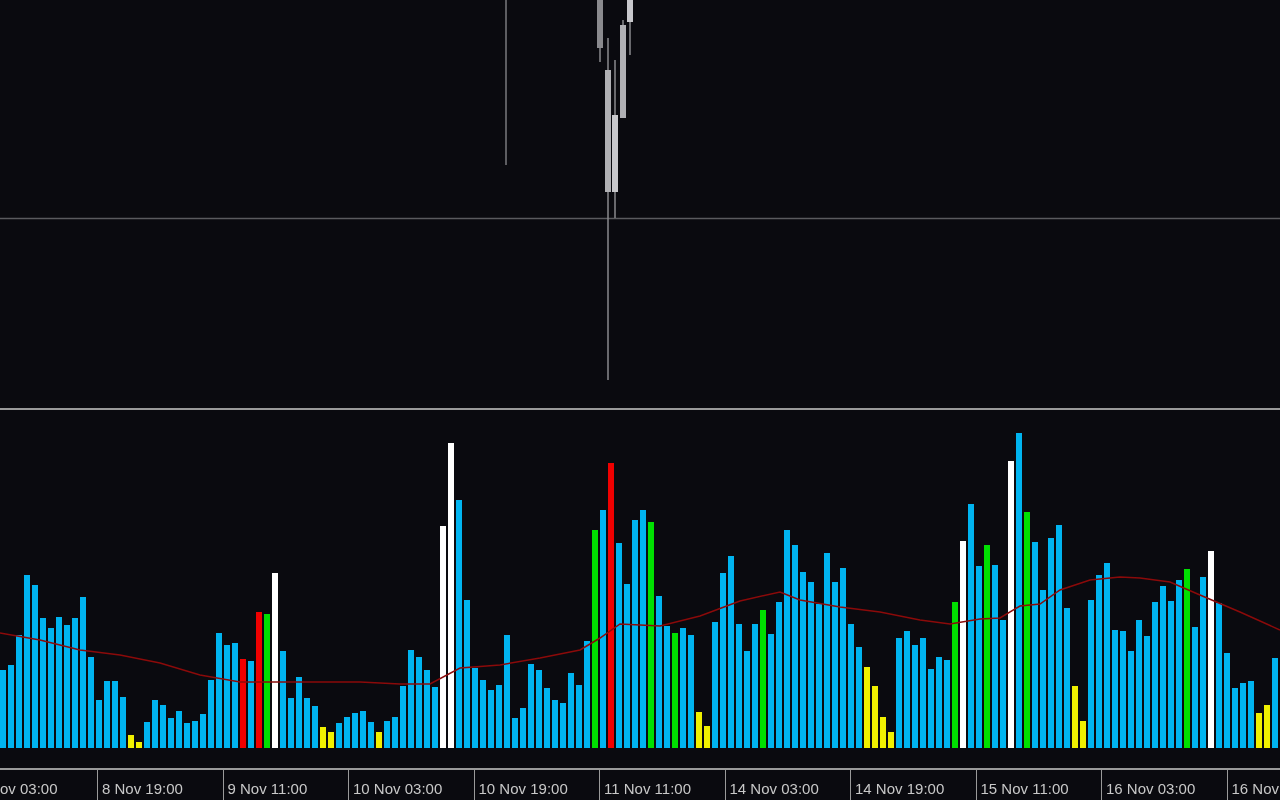  I want to click on axis-label: 8 Nov 19:00, so click(142, 788).